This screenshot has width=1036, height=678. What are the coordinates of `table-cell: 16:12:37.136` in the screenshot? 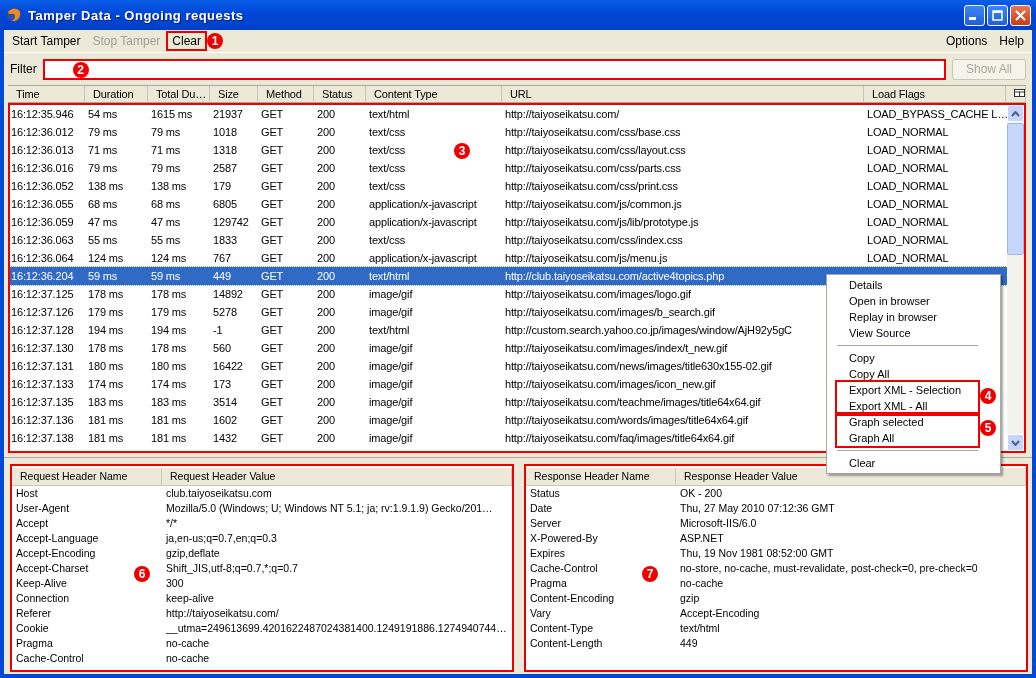 It's located at (42, 420).